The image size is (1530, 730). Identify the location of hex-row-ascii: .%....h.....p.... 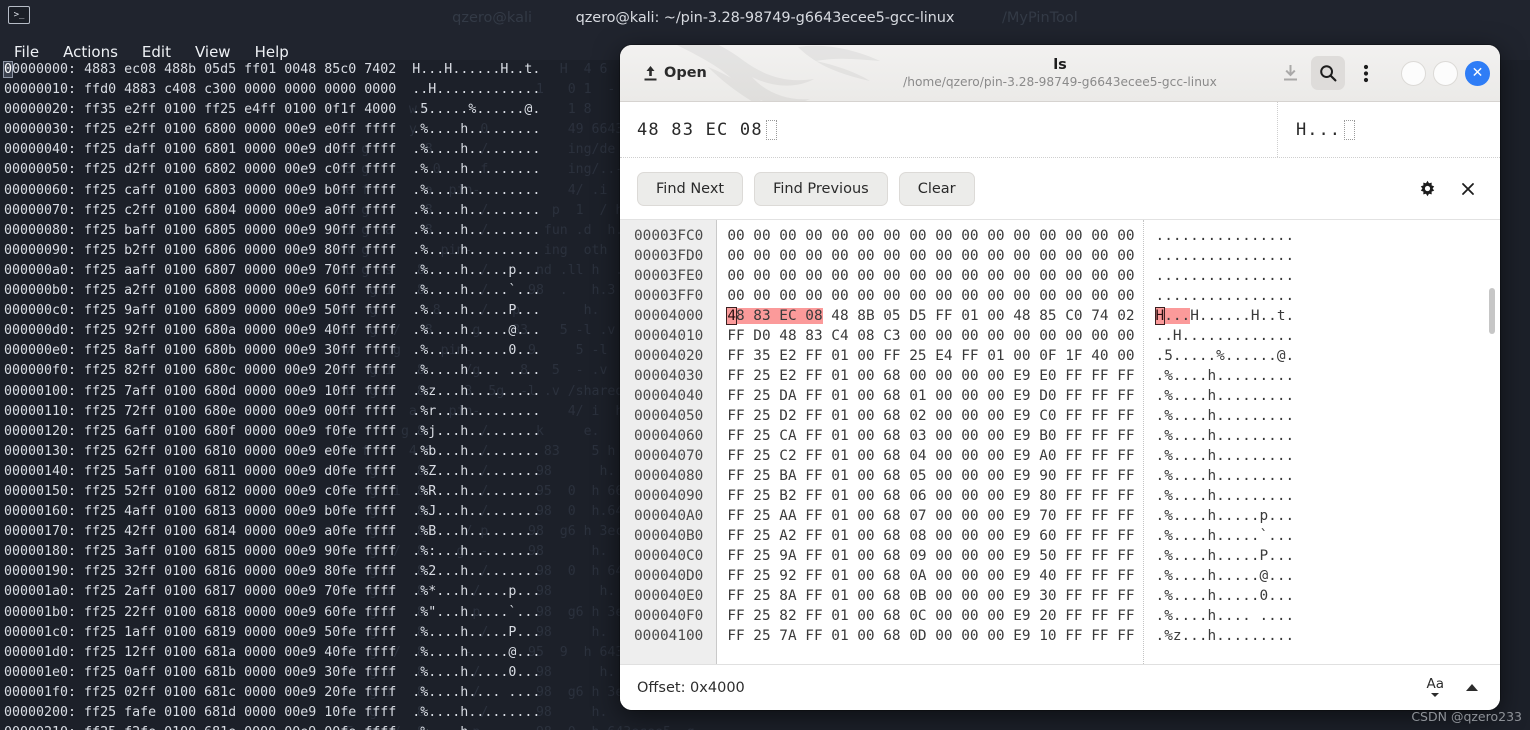
(1328, 516).